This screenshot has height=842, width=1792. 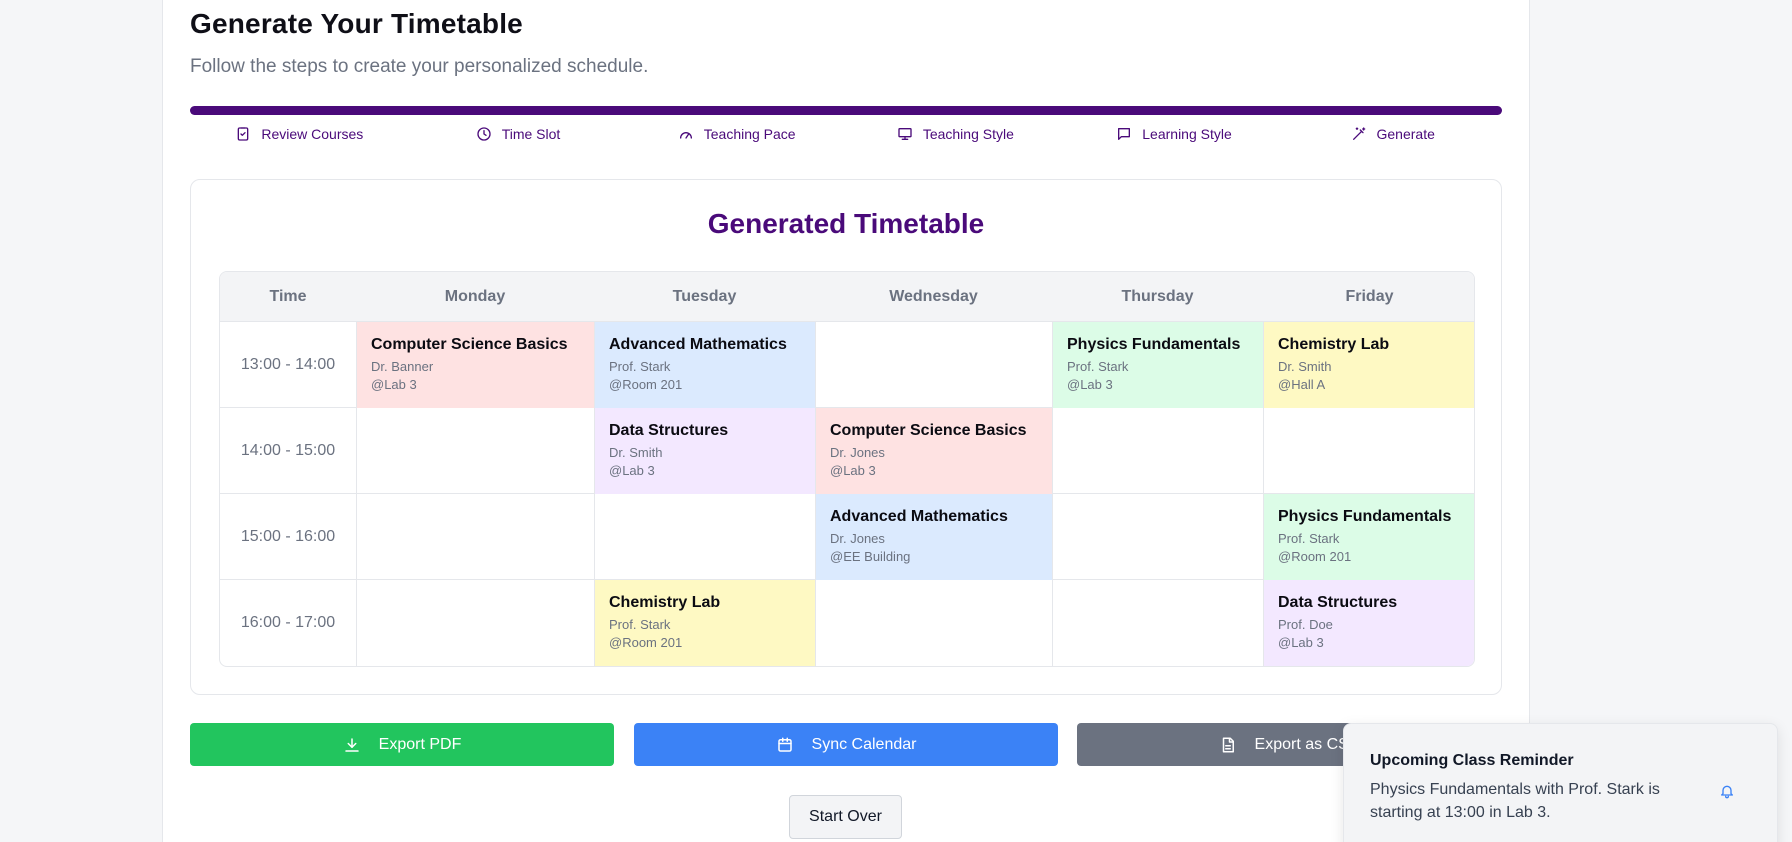 I want to click on sync-calendar-button: Sync Calendar, so click(x=846, y=744).